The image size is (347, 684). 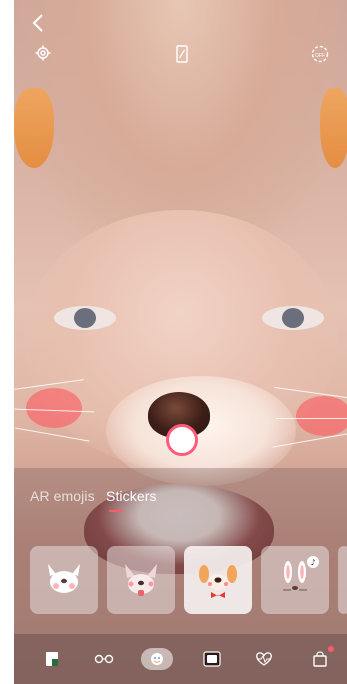 I want to click on face-filter-icon, so click(x=157, y=659).